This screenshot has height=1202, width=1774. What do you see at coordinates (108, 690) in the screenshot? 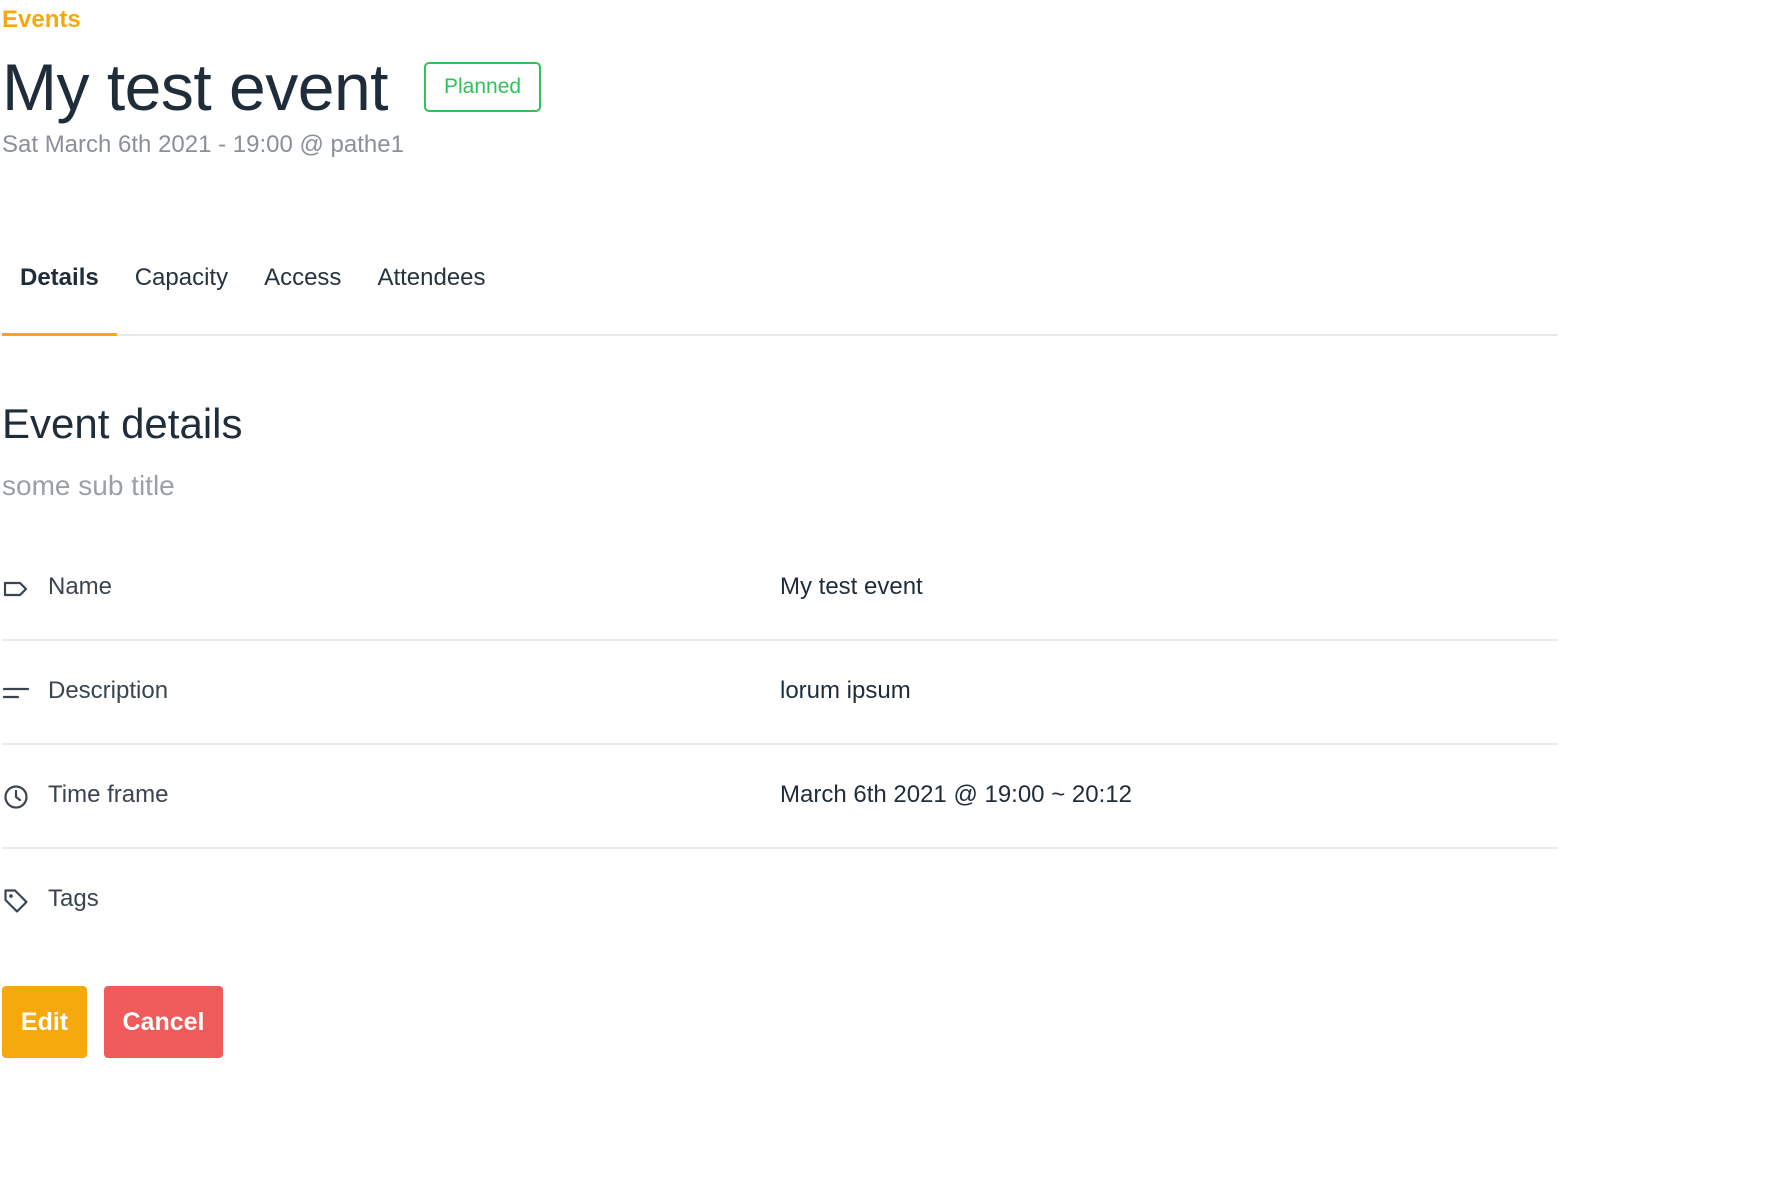
I see `detail-label: Description` at bounding box center [108, 690].